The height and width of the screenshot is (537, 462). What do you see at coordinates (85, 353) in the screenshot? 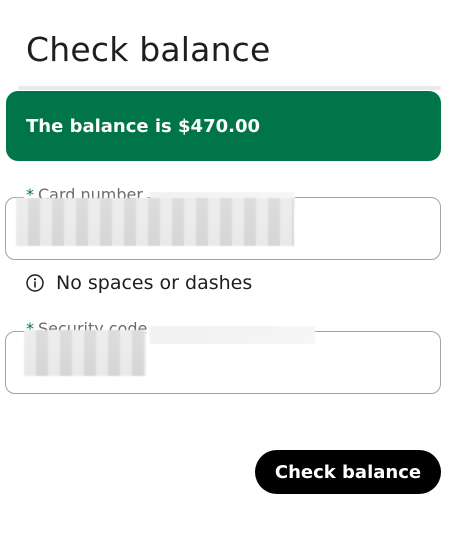
I see `redacted-security-code` at bounding box center [85, 353].